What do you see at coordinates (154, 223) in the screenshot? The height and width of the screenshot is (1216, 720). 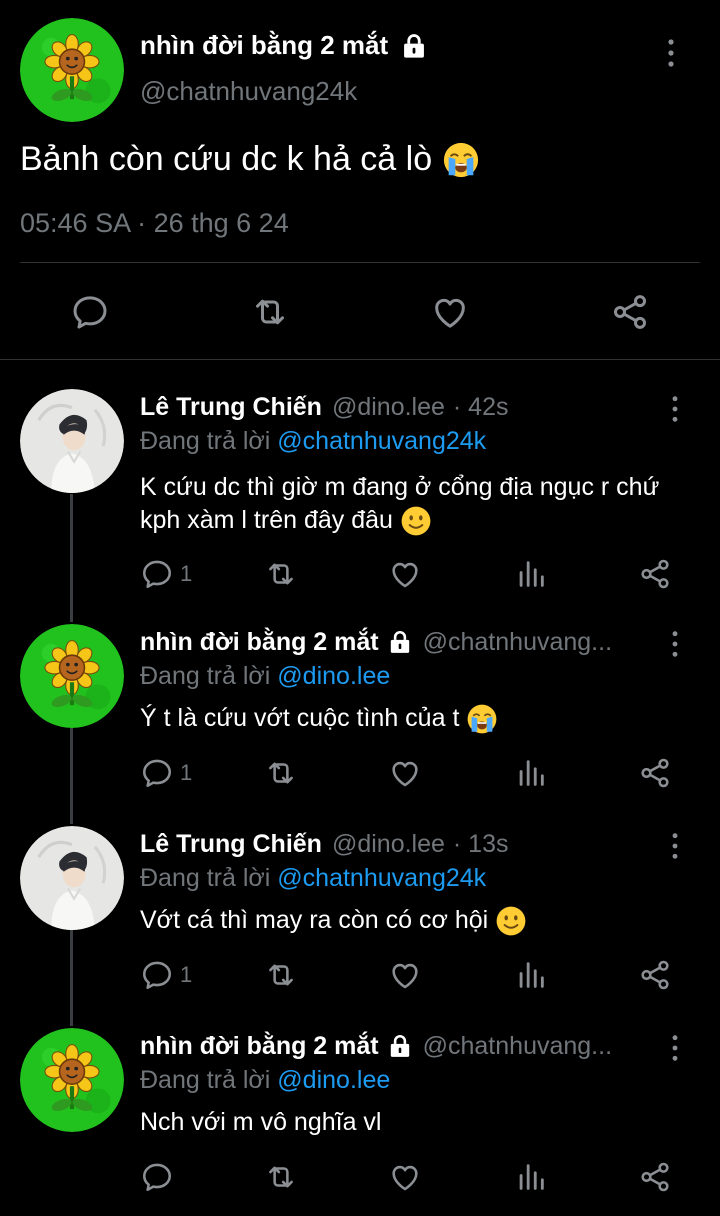 I see `tweet-timestamp: 05:46 SA · 26 thg 6 24` at bounding box center [154, 223].